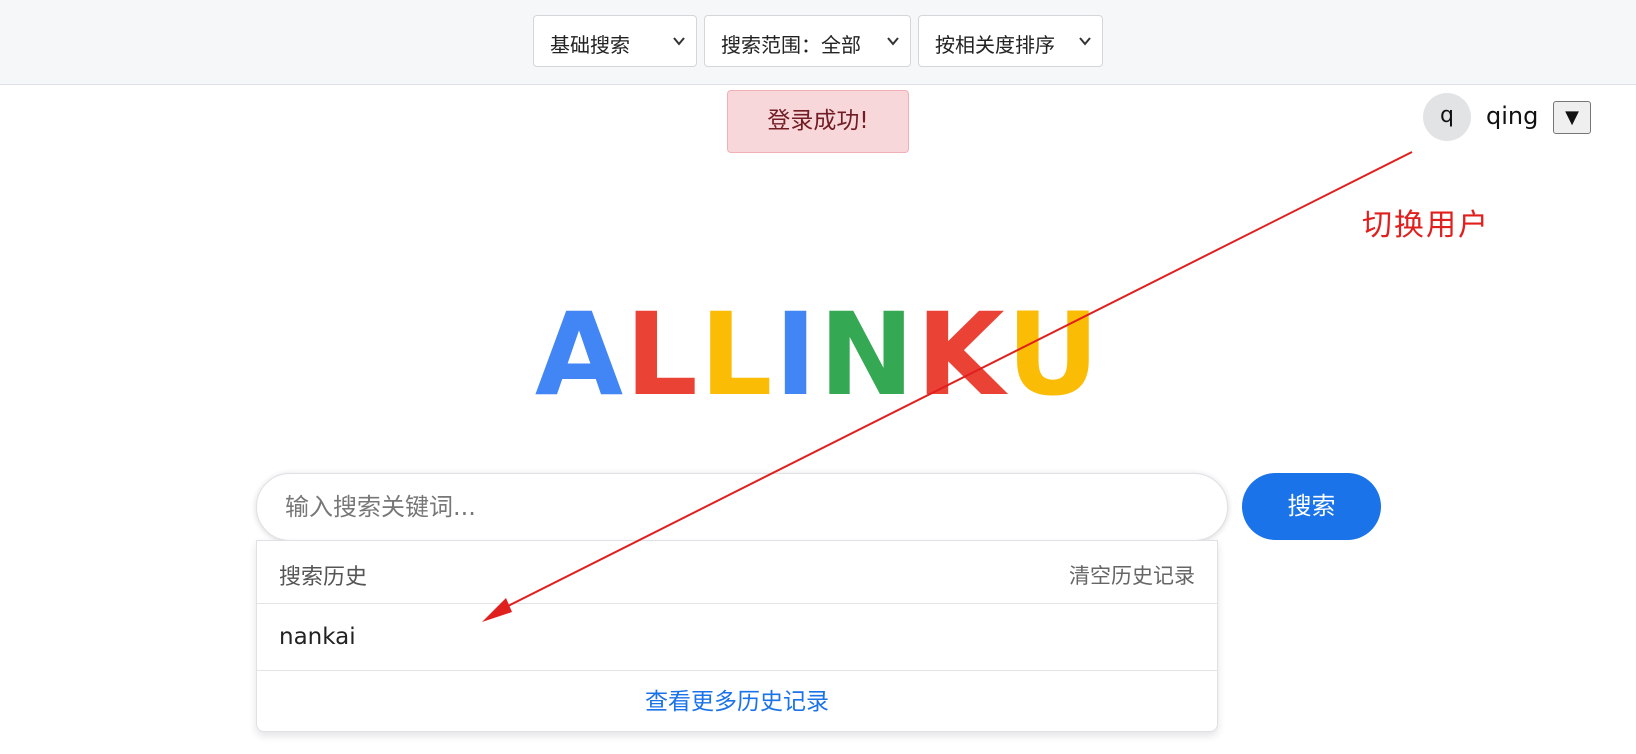 Image resolution: width=1636 pixels, height=754 pixels. Describe the element at coordinates (590, 45) in the screenshot. I see `search-mode-value: 基础搜索` at that location.